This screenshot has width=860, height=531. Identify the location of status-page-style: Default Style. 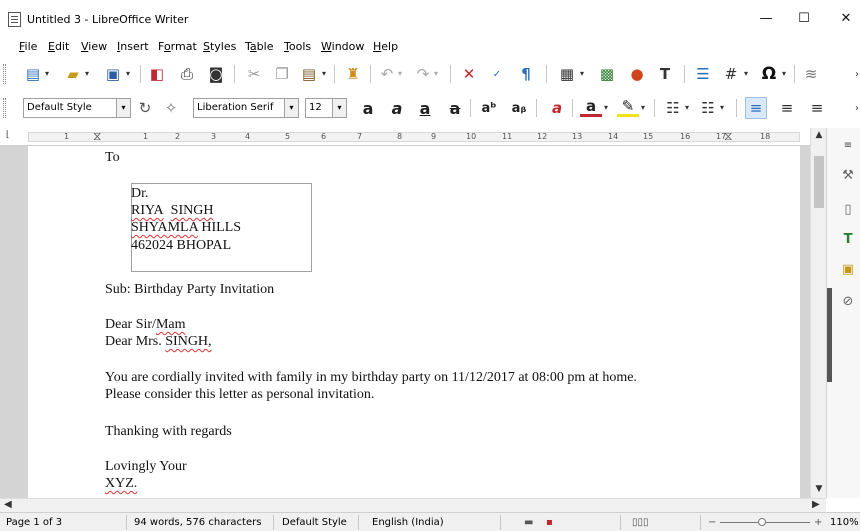
(314, 522).